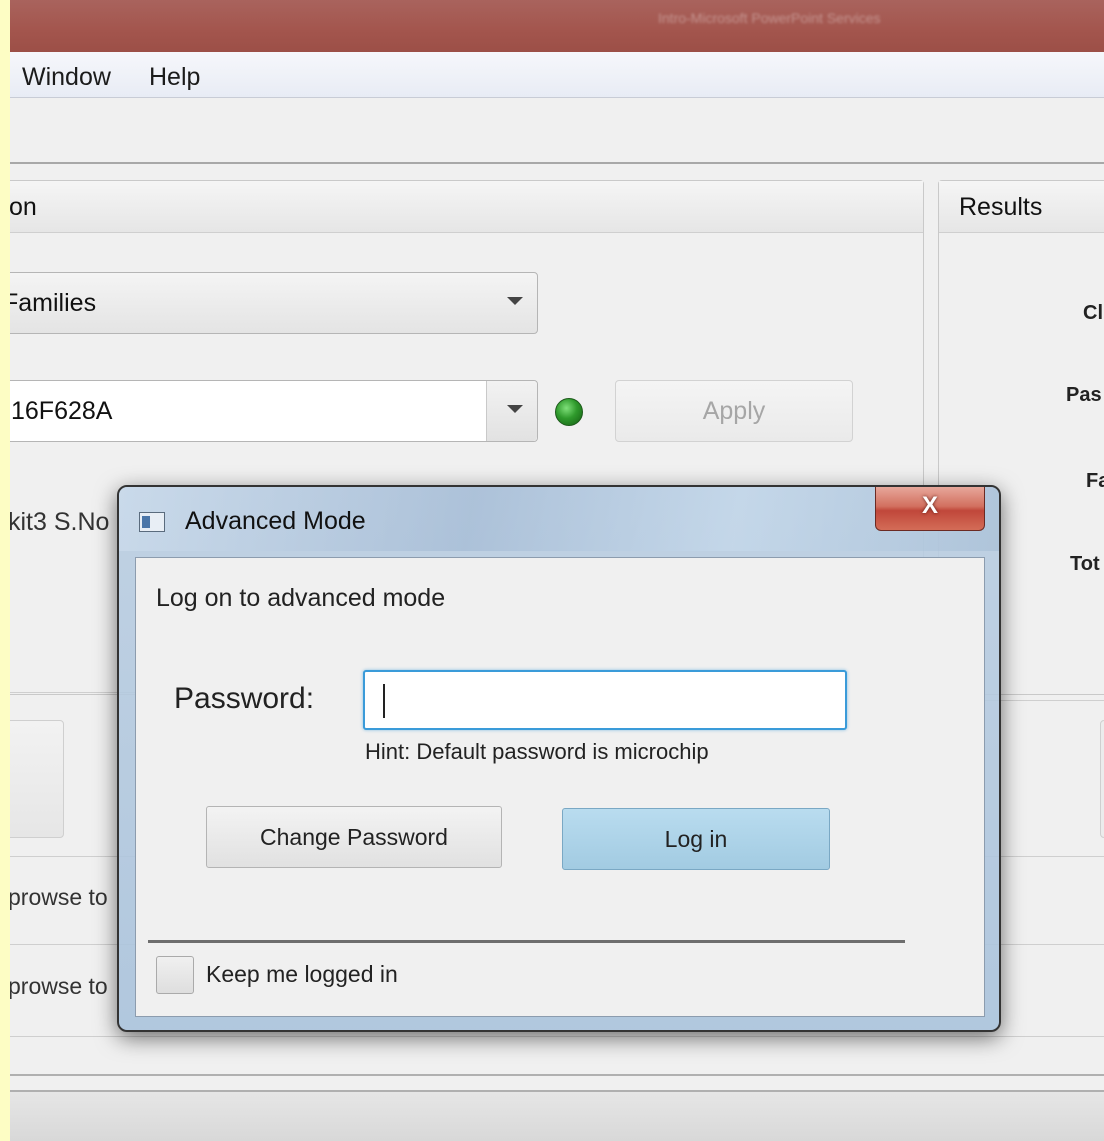 Image resolution: width=1104 pixels, height=1141 pixels. What do you see at coordinates (605, 700) in the screenshot?
I see `password-input` at bounding box center [605, 700].